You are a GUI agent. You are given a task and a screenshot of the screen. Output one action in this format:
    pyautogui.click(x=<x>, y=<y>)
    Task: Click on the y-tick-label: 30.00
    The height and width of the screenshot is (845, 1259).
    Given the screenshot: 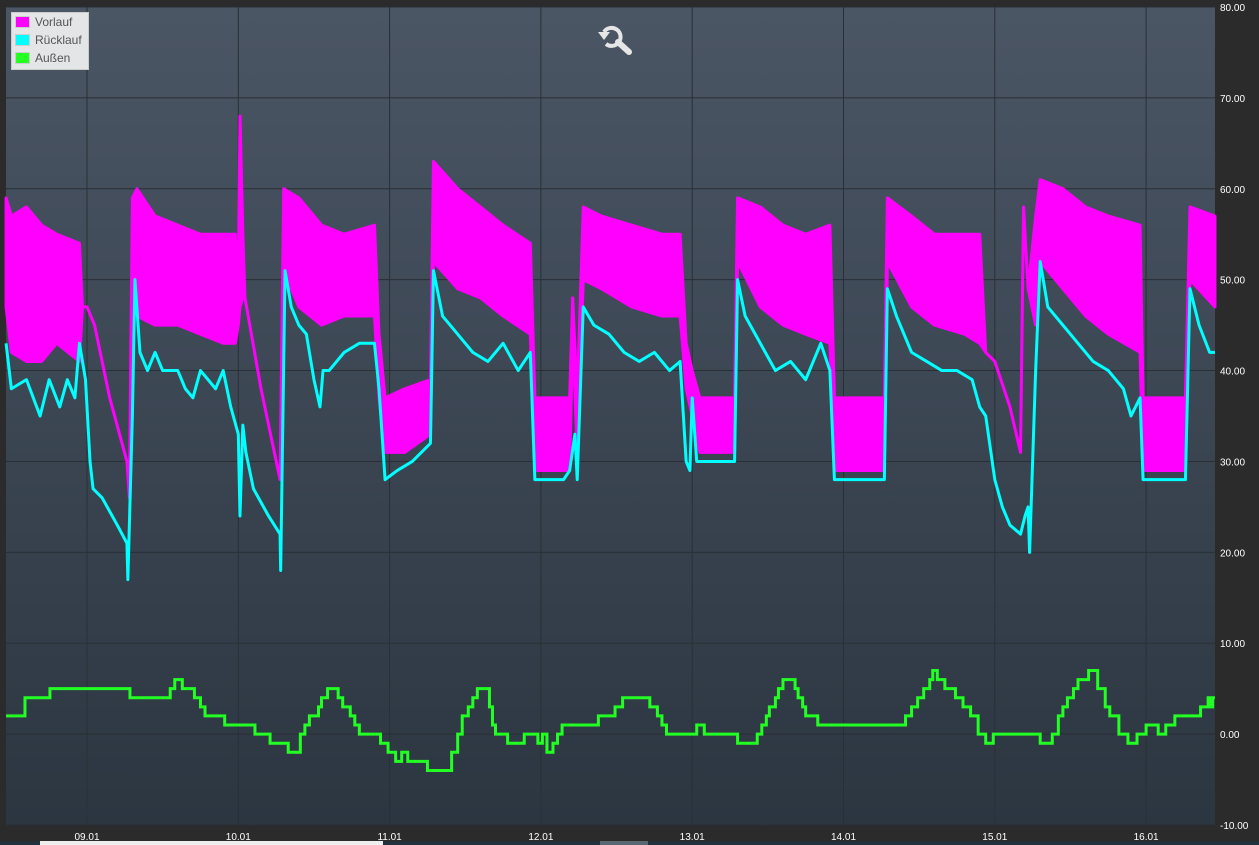 What is the action you would take?
    pyautogui.click(x=1232, y=462)
    